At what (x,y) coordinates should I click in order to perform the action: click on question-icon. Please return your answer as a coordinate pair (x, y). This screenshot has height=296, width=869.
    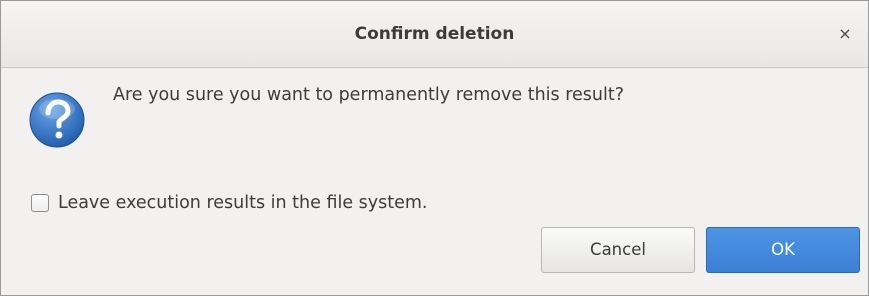
    Looking at the image, I should click on (57, 120).